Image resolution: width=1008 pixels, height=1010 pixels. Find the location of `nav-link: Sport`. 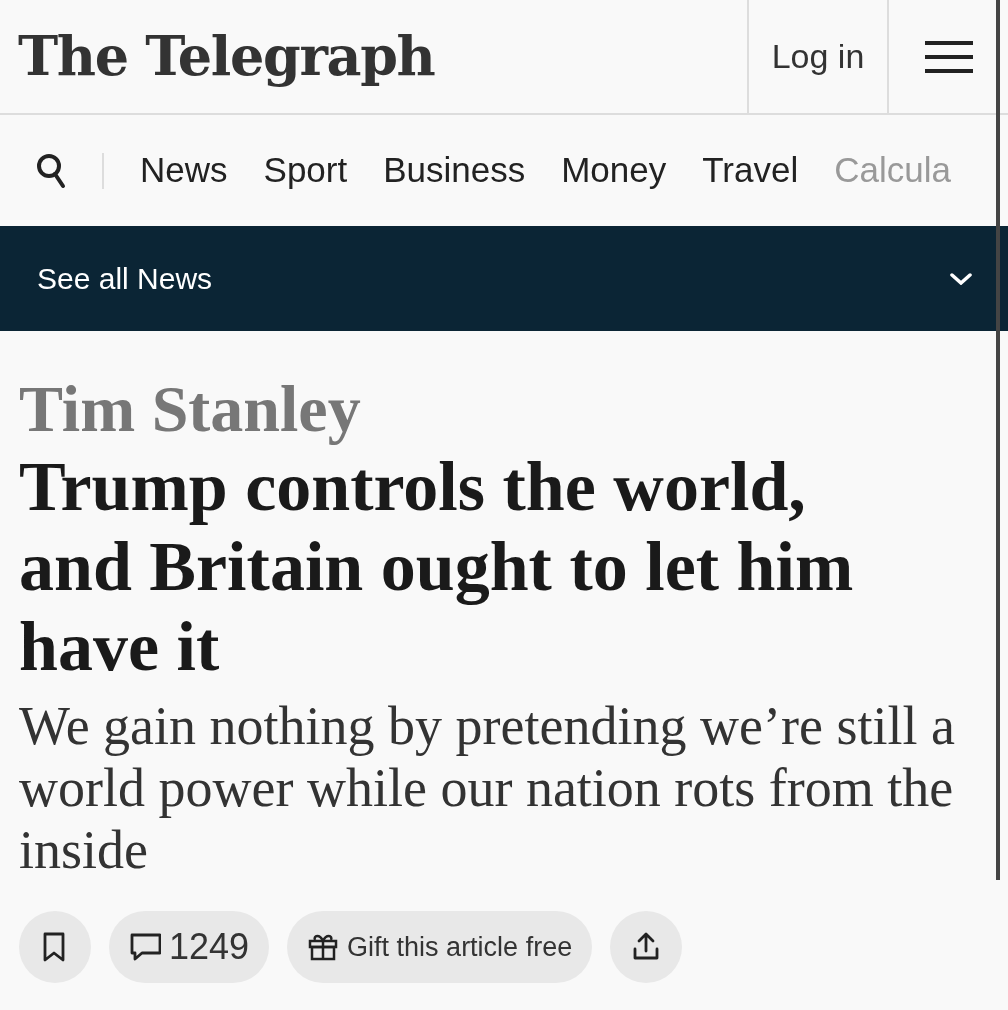

nav-link: Sport is located at coordinates (305, 170).